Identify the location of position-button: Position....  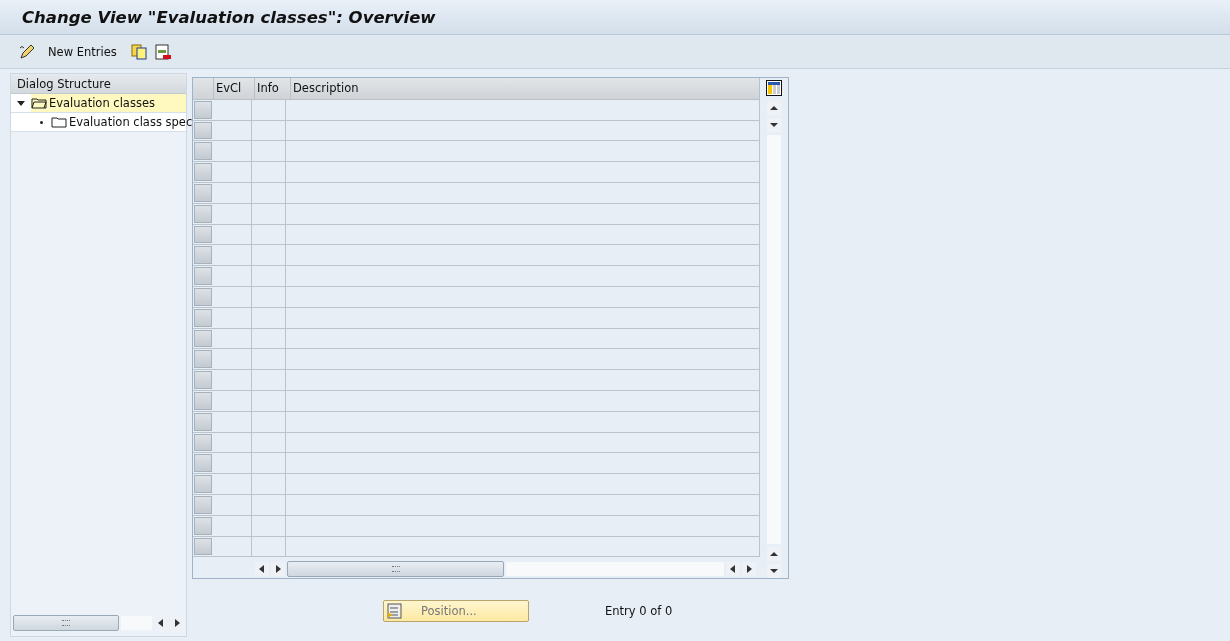
(456, 611).